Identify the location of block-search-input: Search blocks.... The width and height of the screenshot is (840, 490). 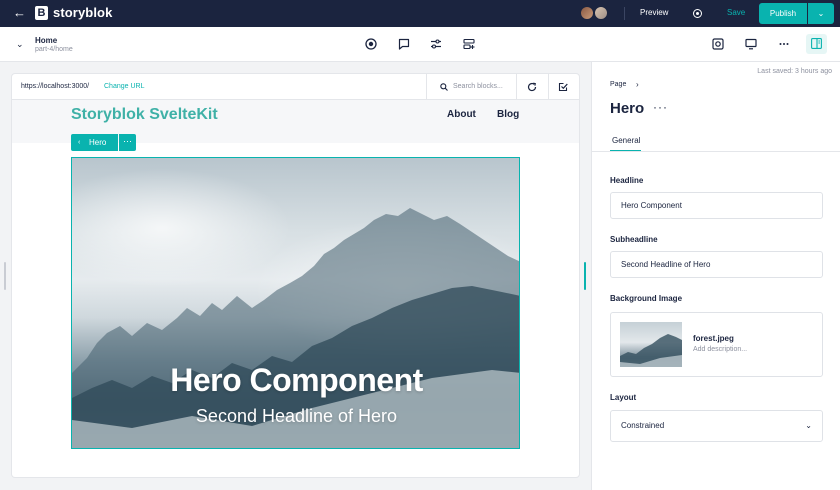
(478, 86).